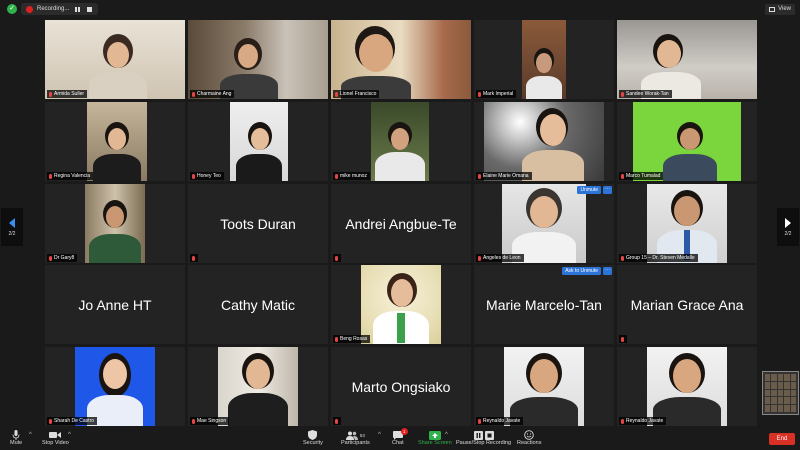 The width and height of the screenshot is (800, 450). I want to click on video-tile: Marie Marcelo-Tan Ask to Unmute ···, so click(544, 304).